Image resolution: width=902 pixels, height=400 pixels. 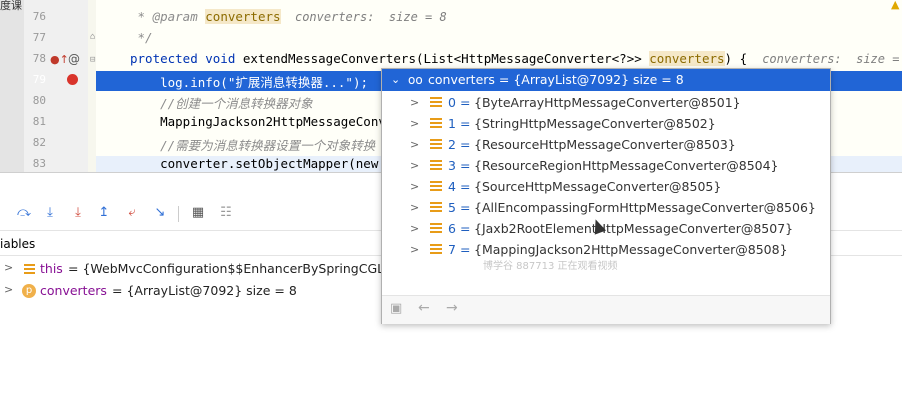 I want to click on code-line: MappingJackson2HttpMessageConver, so click(x=265, y=121).